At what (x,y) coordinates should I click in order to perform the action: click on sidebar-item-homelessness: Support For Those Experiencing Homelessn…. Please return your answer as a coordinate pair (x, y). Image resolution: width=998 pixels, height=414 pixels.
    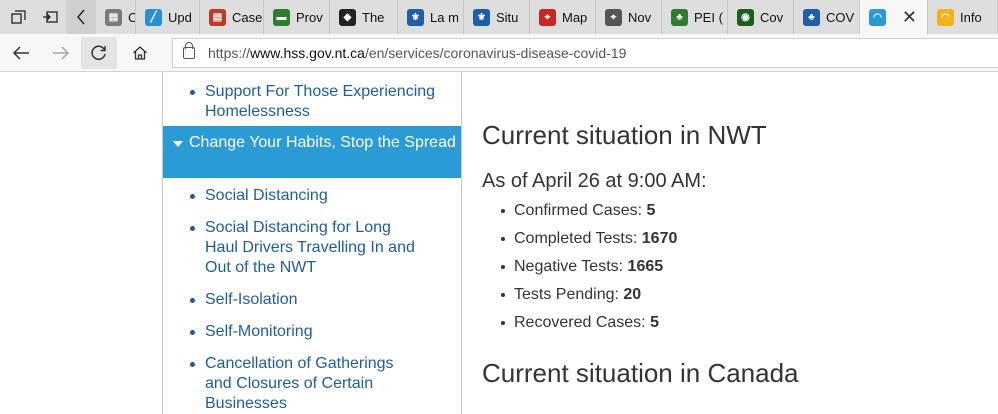
    Looking at the image, I should click on (317, 102).